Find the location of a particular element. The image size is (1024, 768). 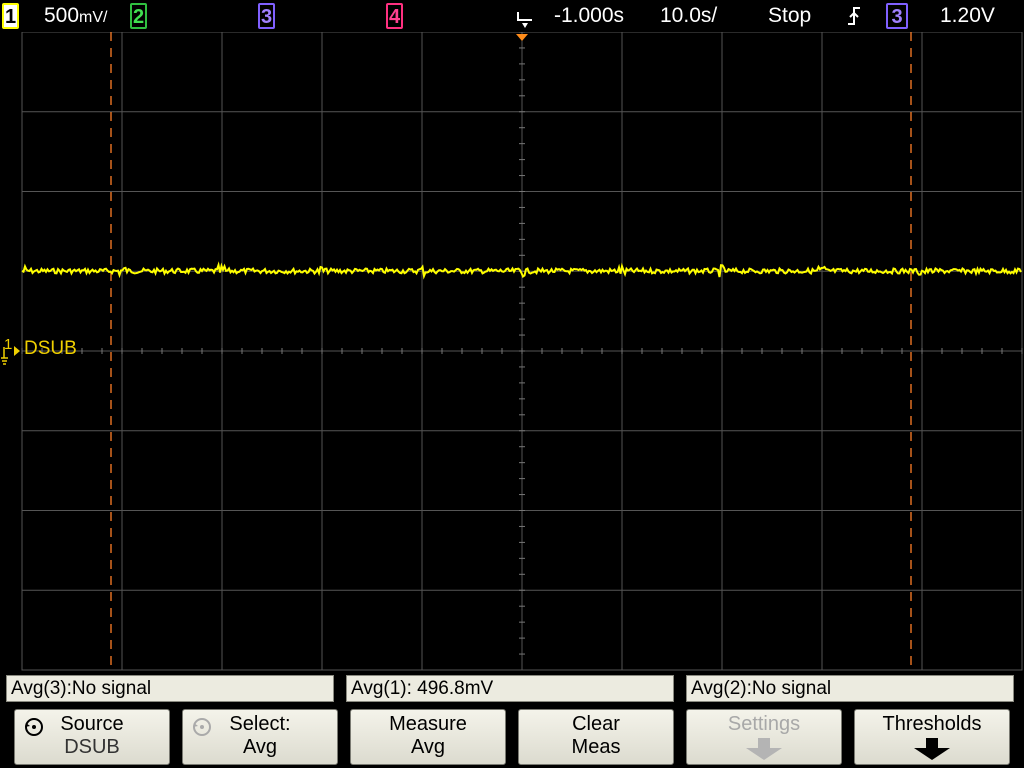

clear-softkey-label: Clear is located at coordinates (596, 724).